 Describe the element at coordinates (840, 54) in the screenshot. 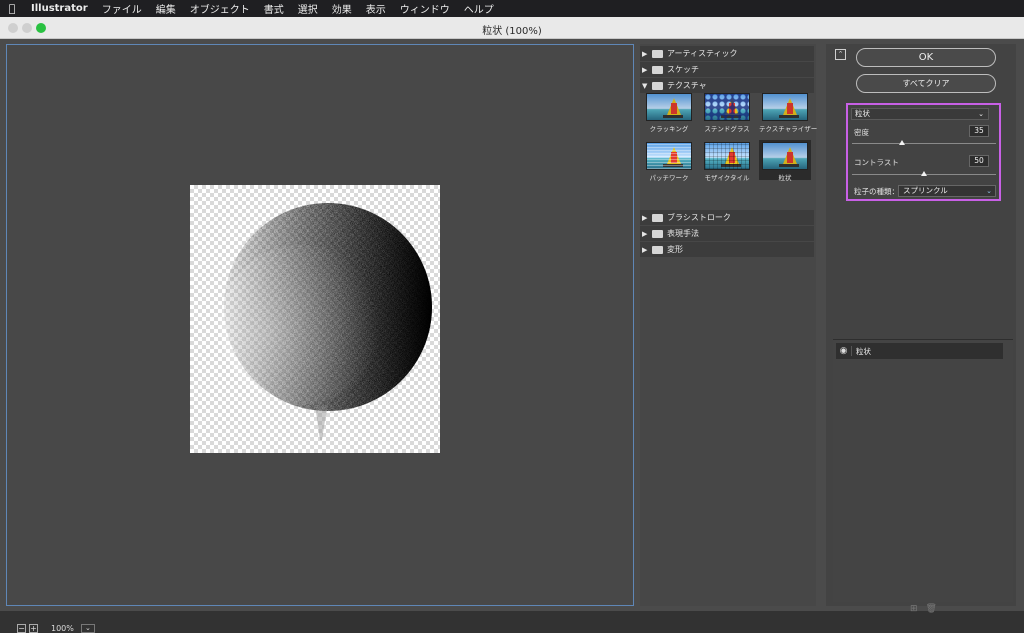

I see `collapse-gallery-icon: ⌃` at that location.